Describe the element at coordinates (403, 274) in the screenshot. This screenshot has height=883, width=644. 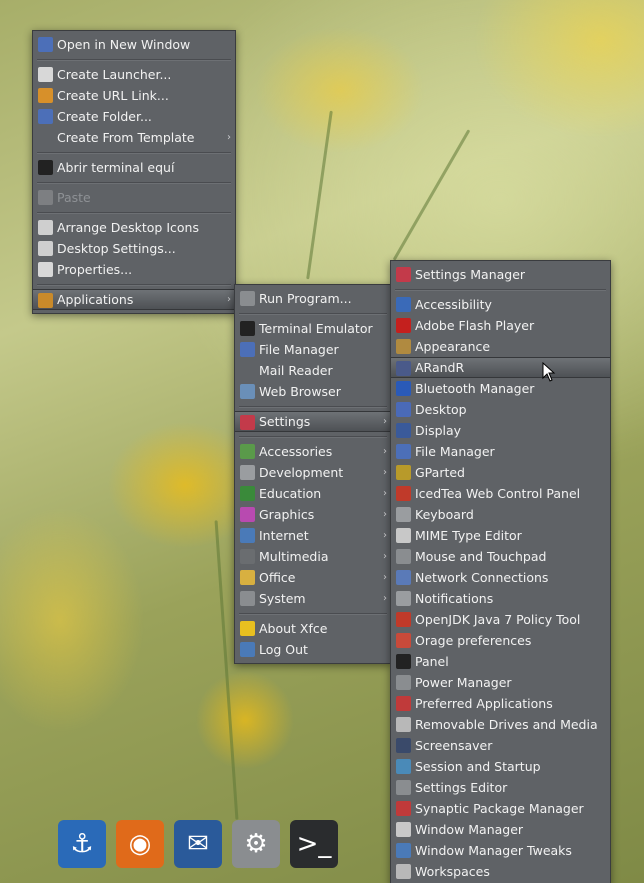
I see `settings-manager-icon` at that location.